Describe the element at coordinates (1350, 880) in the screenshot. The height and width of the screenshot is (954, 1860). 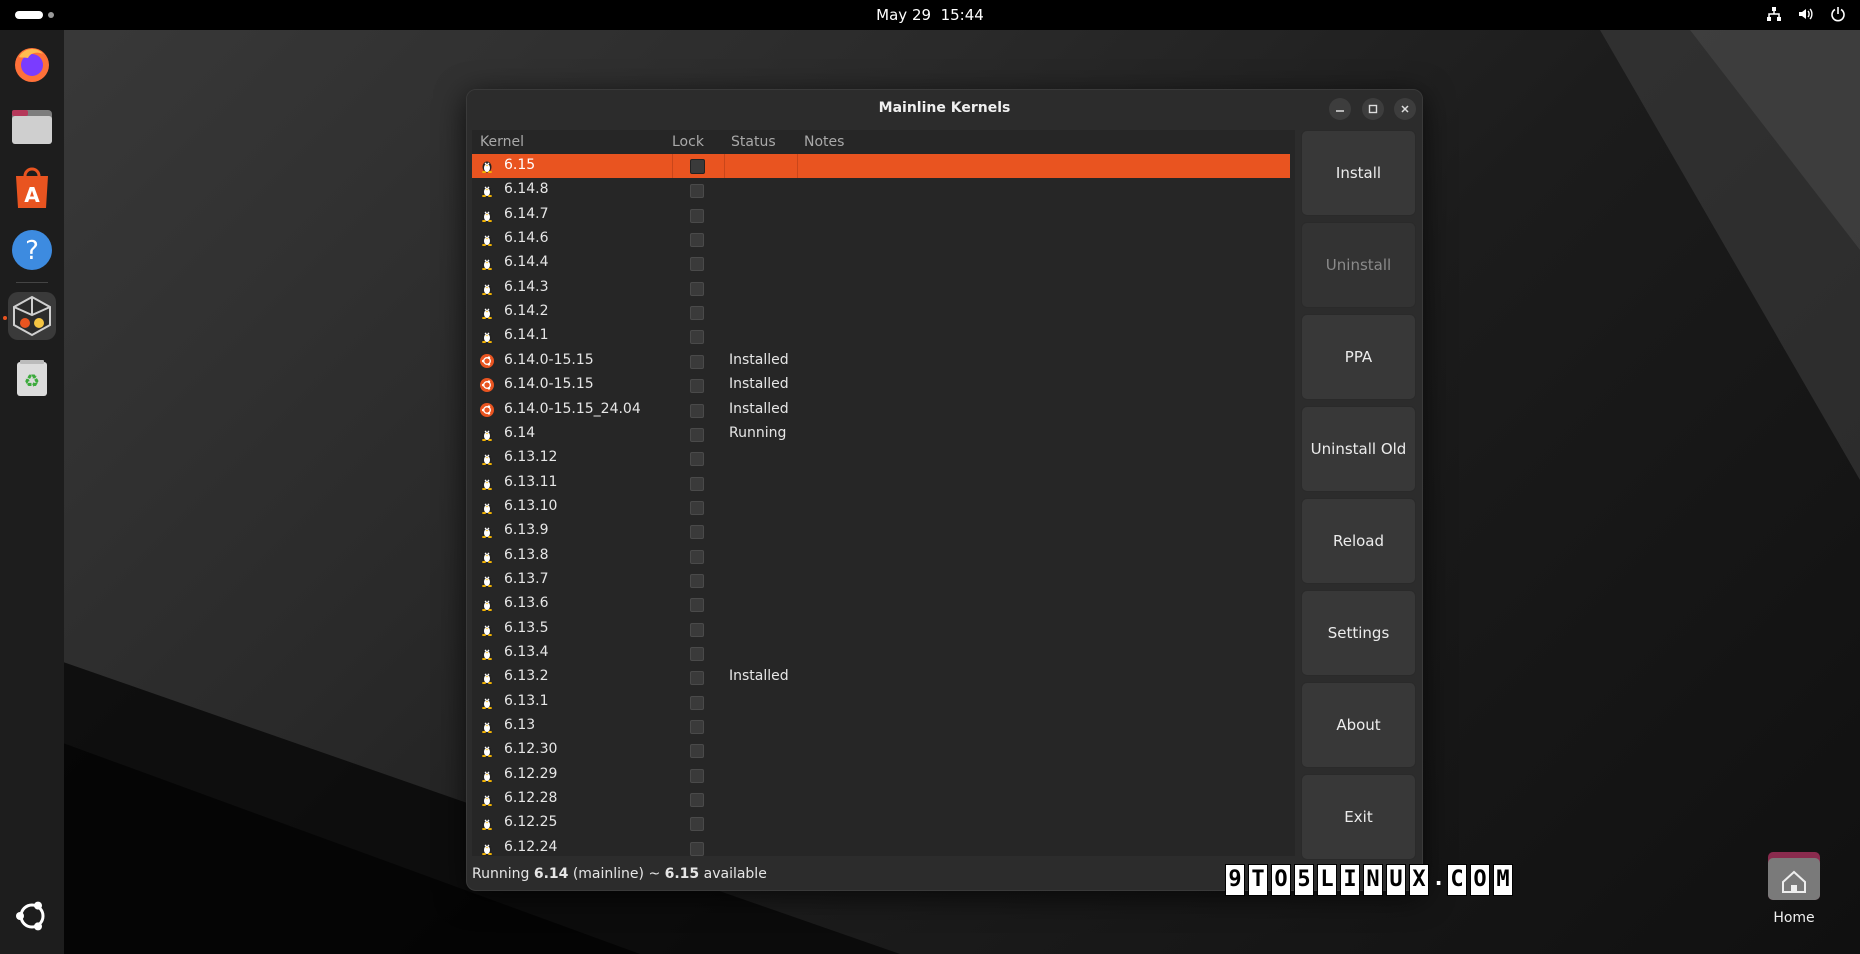
I see `watermark-letter: I` at that location.